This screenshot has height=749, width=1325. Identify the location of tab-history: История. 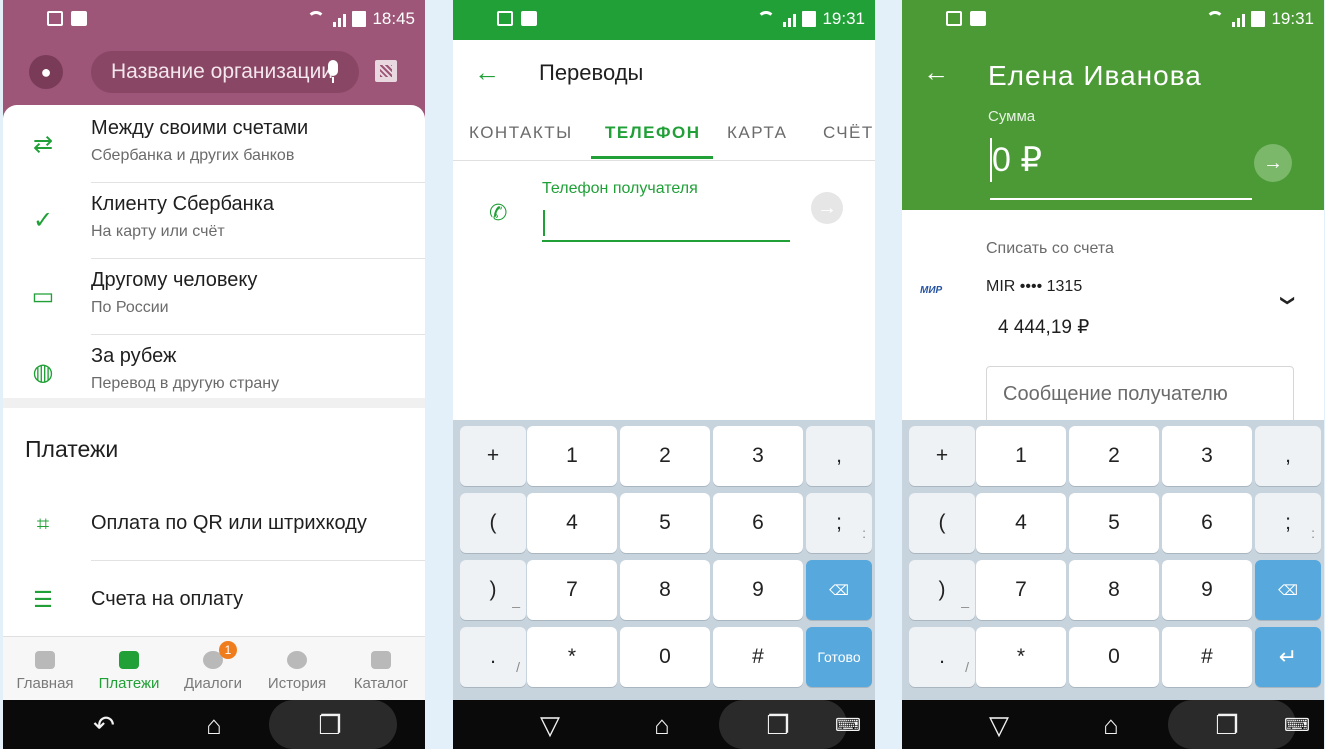
(297, 669).